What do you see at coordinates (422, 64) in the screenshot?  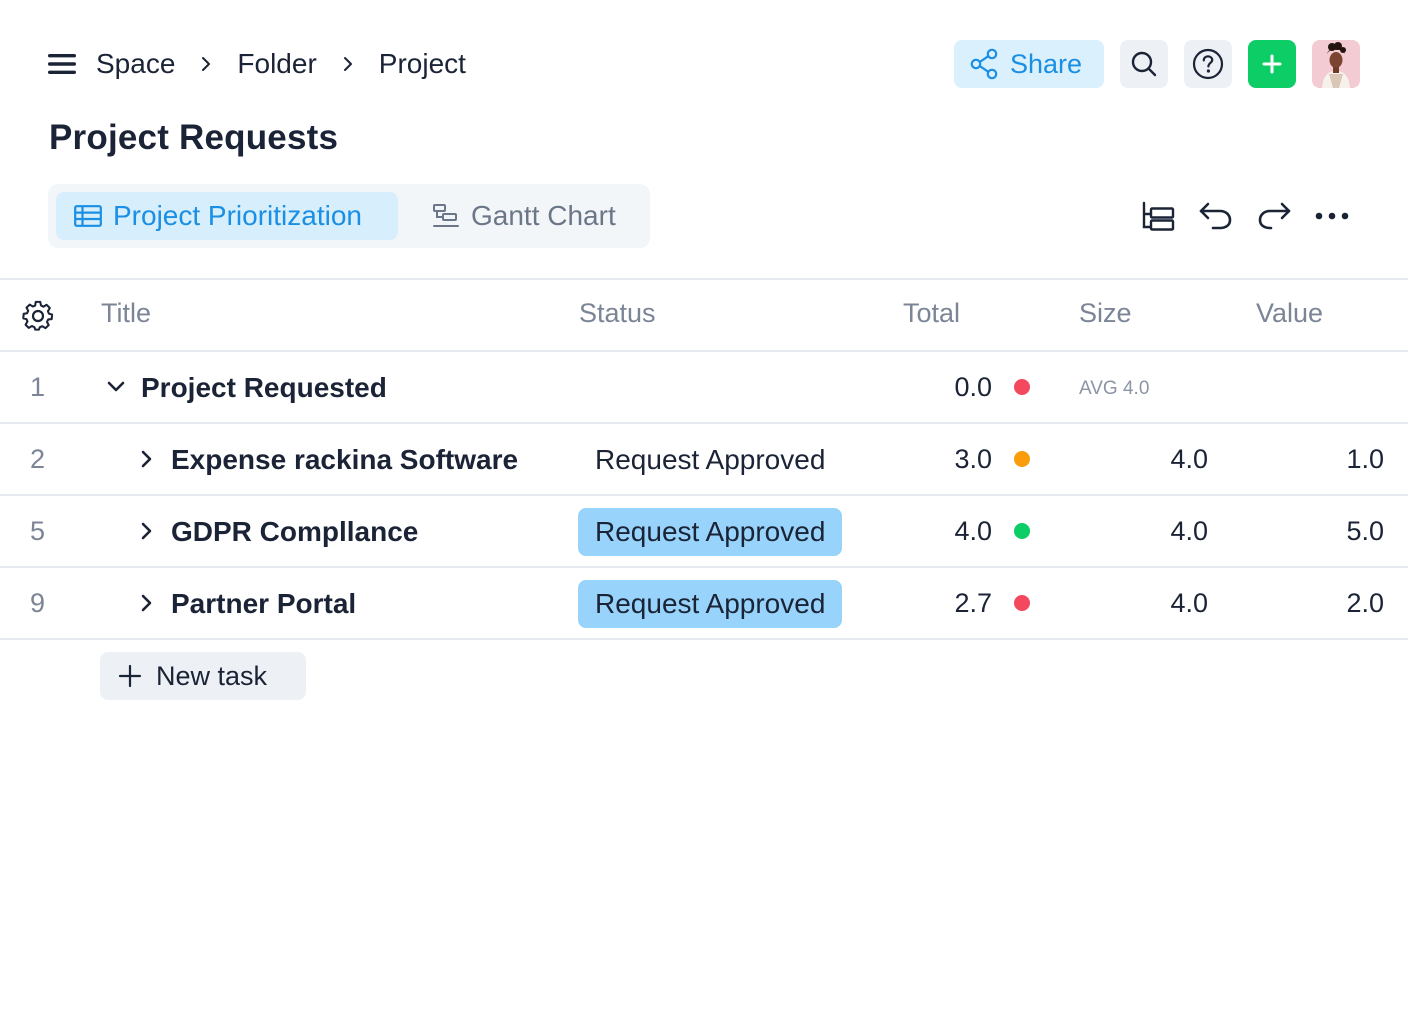 I see `breadcrumb-project: Project` at bounding box center [422, 64].